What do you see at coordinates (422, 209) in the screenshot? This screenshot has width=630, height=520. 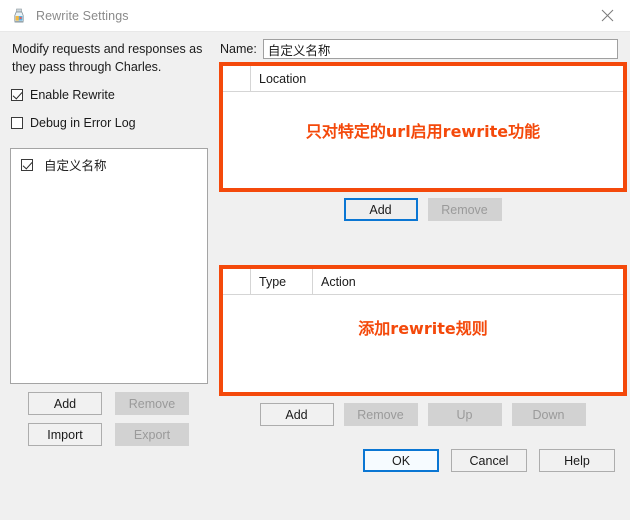 I see `location-button-row: Add Remove` at bounding box center [422, 209].